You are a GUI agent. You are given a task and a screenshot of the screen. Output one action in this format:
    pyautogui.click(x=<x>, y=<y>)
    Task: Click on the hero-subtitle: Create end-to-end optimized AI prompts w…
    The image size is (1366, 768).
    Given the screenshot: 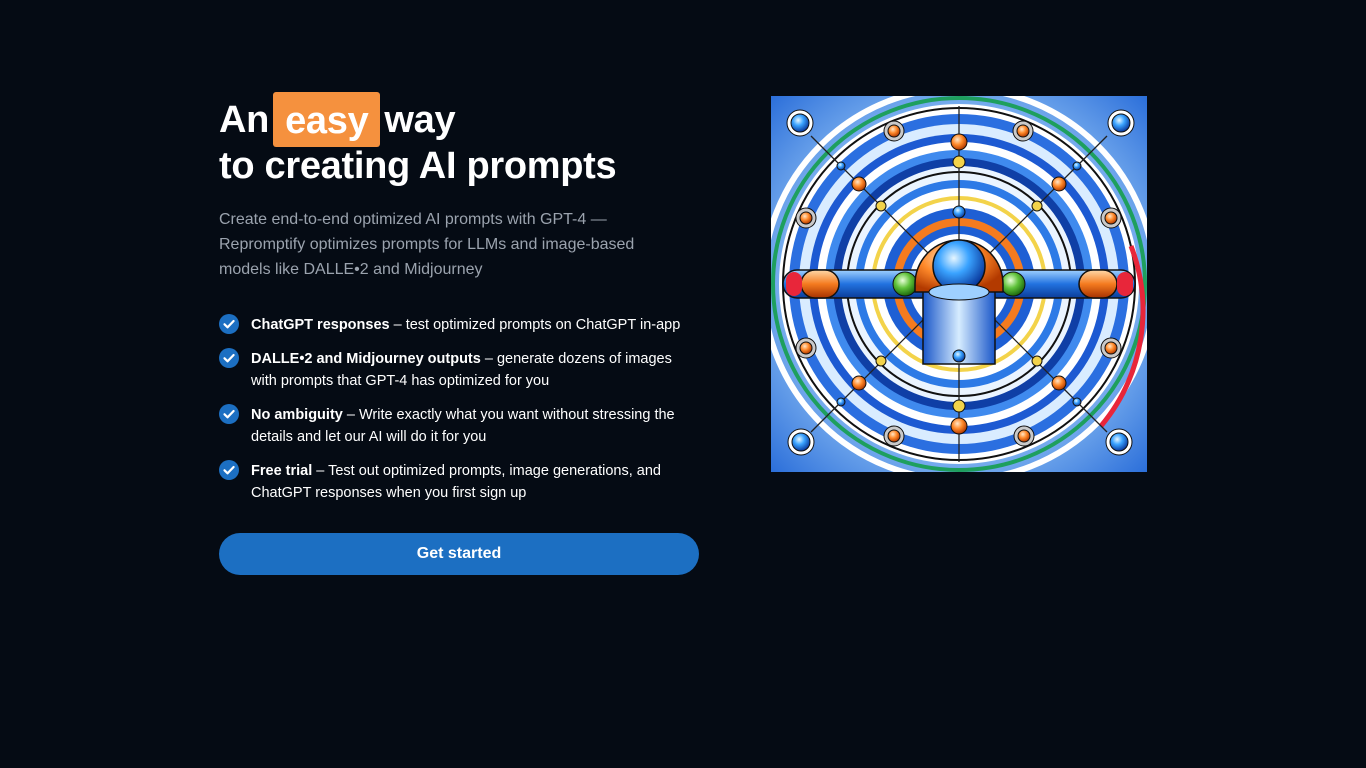 What is the action you would take?
    pyautogui.click(x=427, y=244)
    